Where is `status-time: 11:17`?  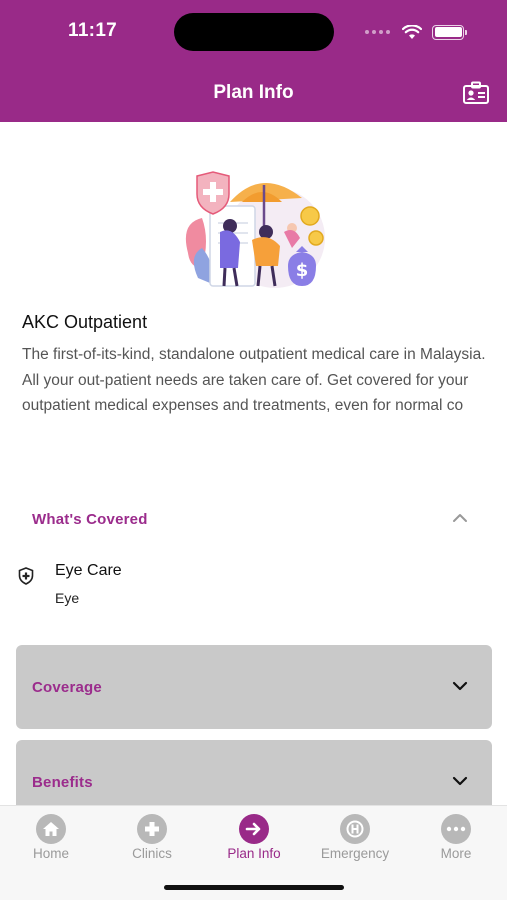
status-time: 11:17 is located at coordinates (93, 30).